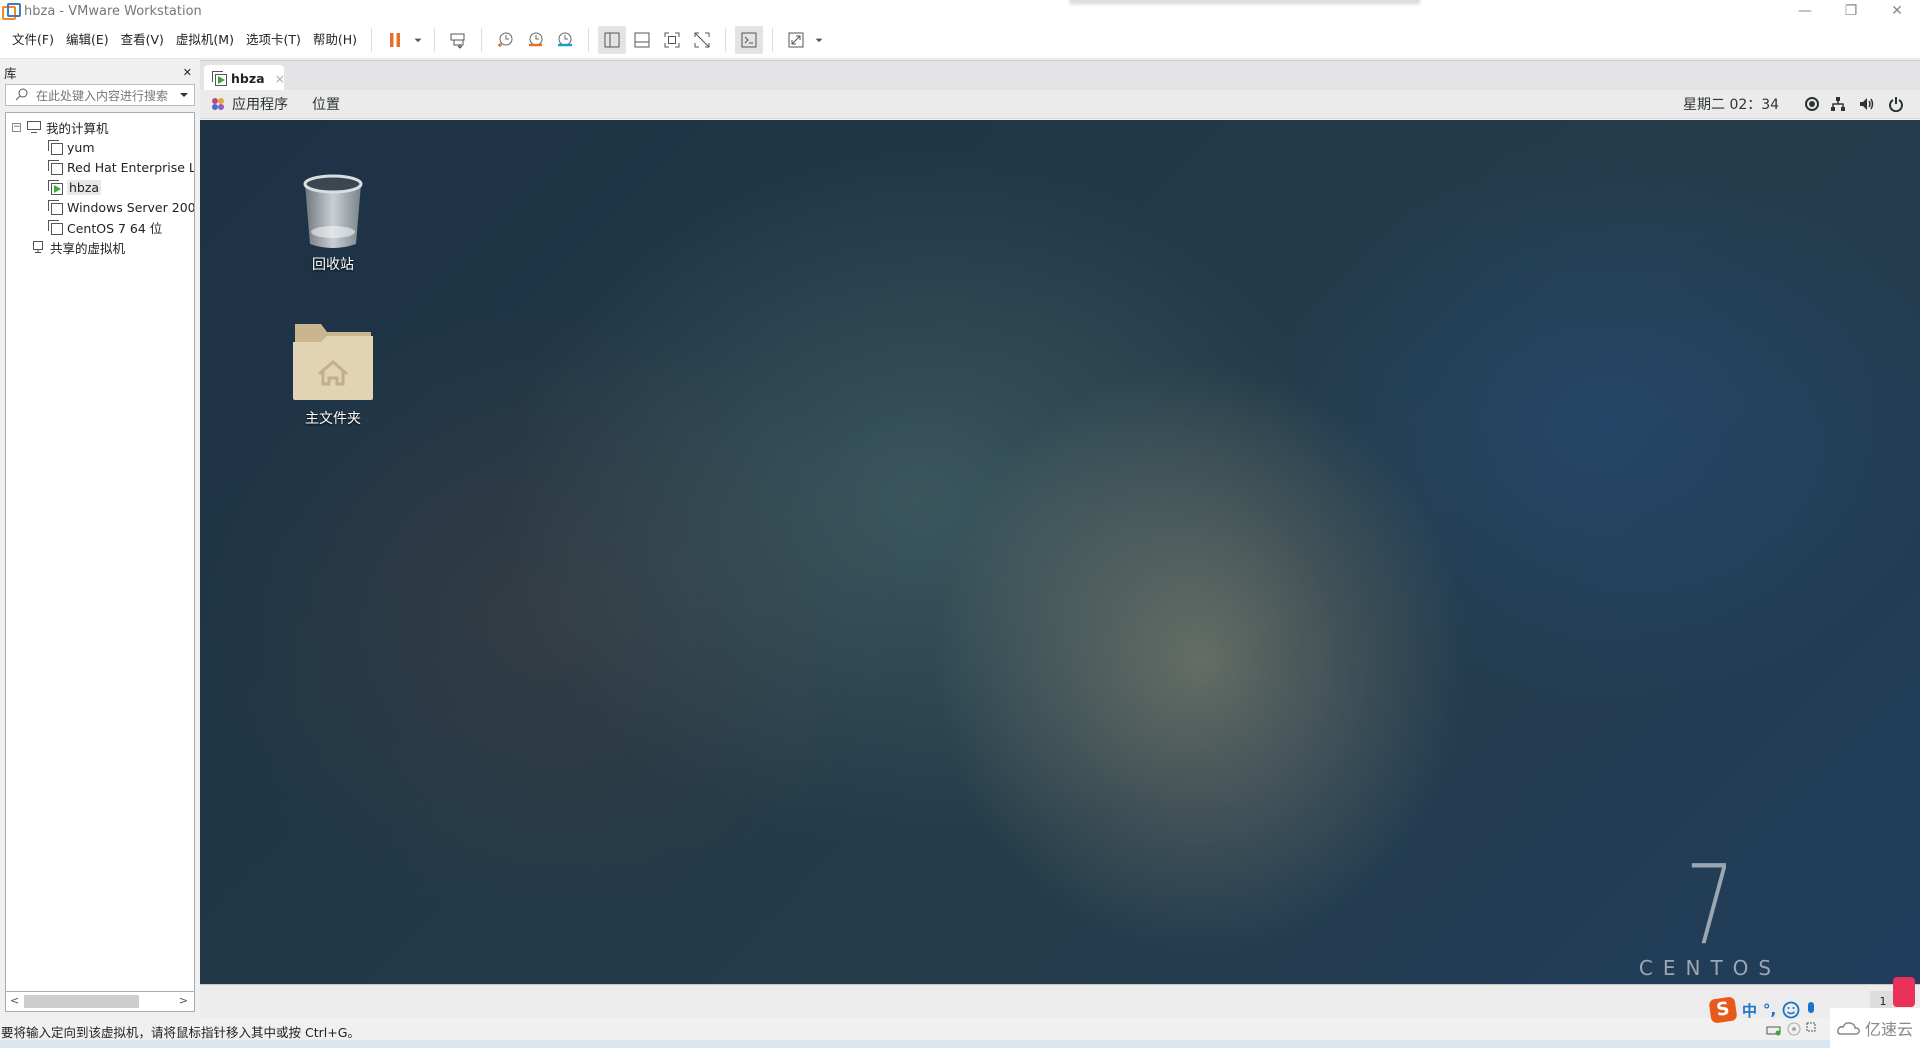 The width and height of the screenshot is (1920, 1048). I want to click on tree-item-hbza: hbza, so click(75, 187).